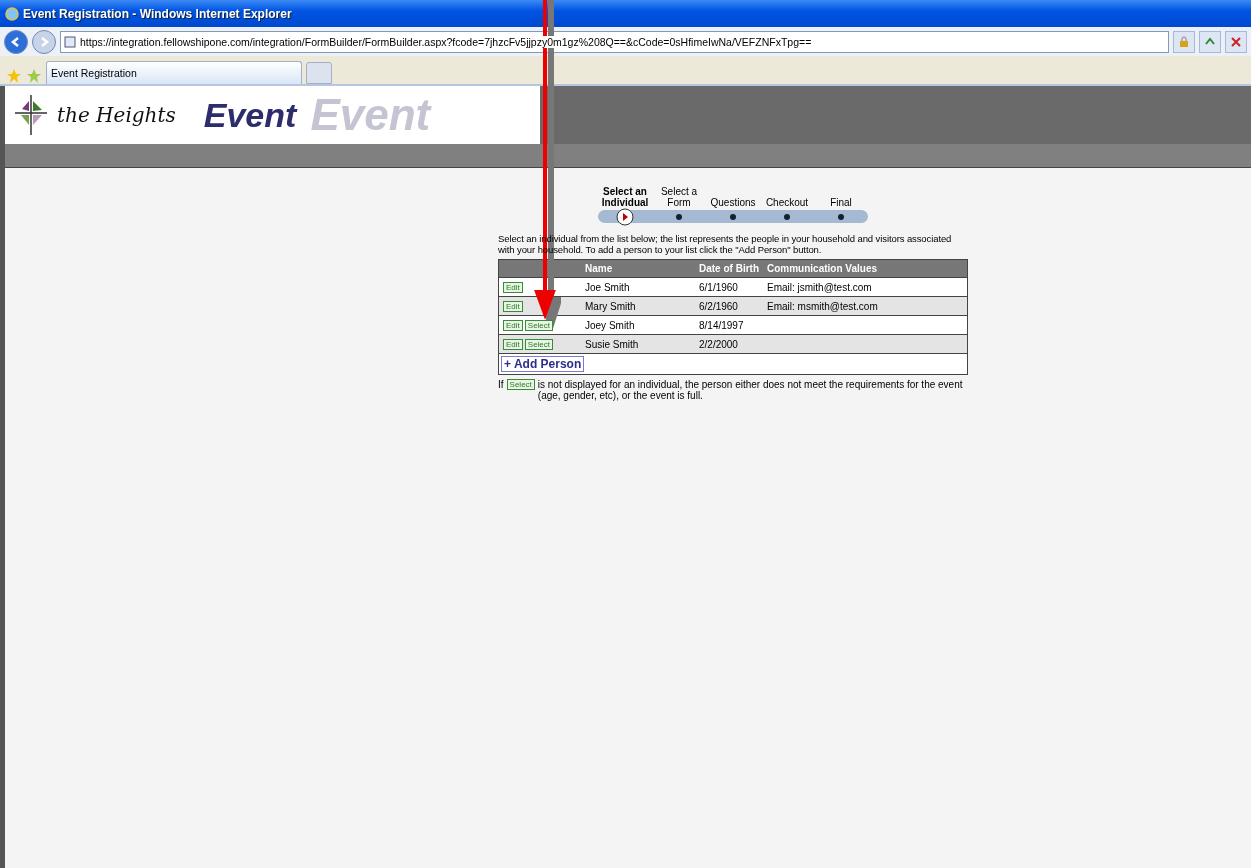 Image resolution: width=1251 pixels, height=868 pixels. I want to click on add-favorite-icon, so click(34, 76).